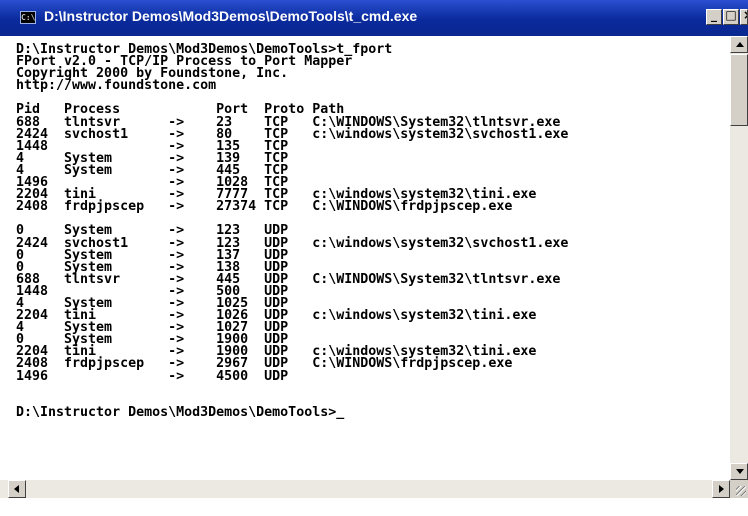  I want to click on arrow-down-icon, so click(740, 471).